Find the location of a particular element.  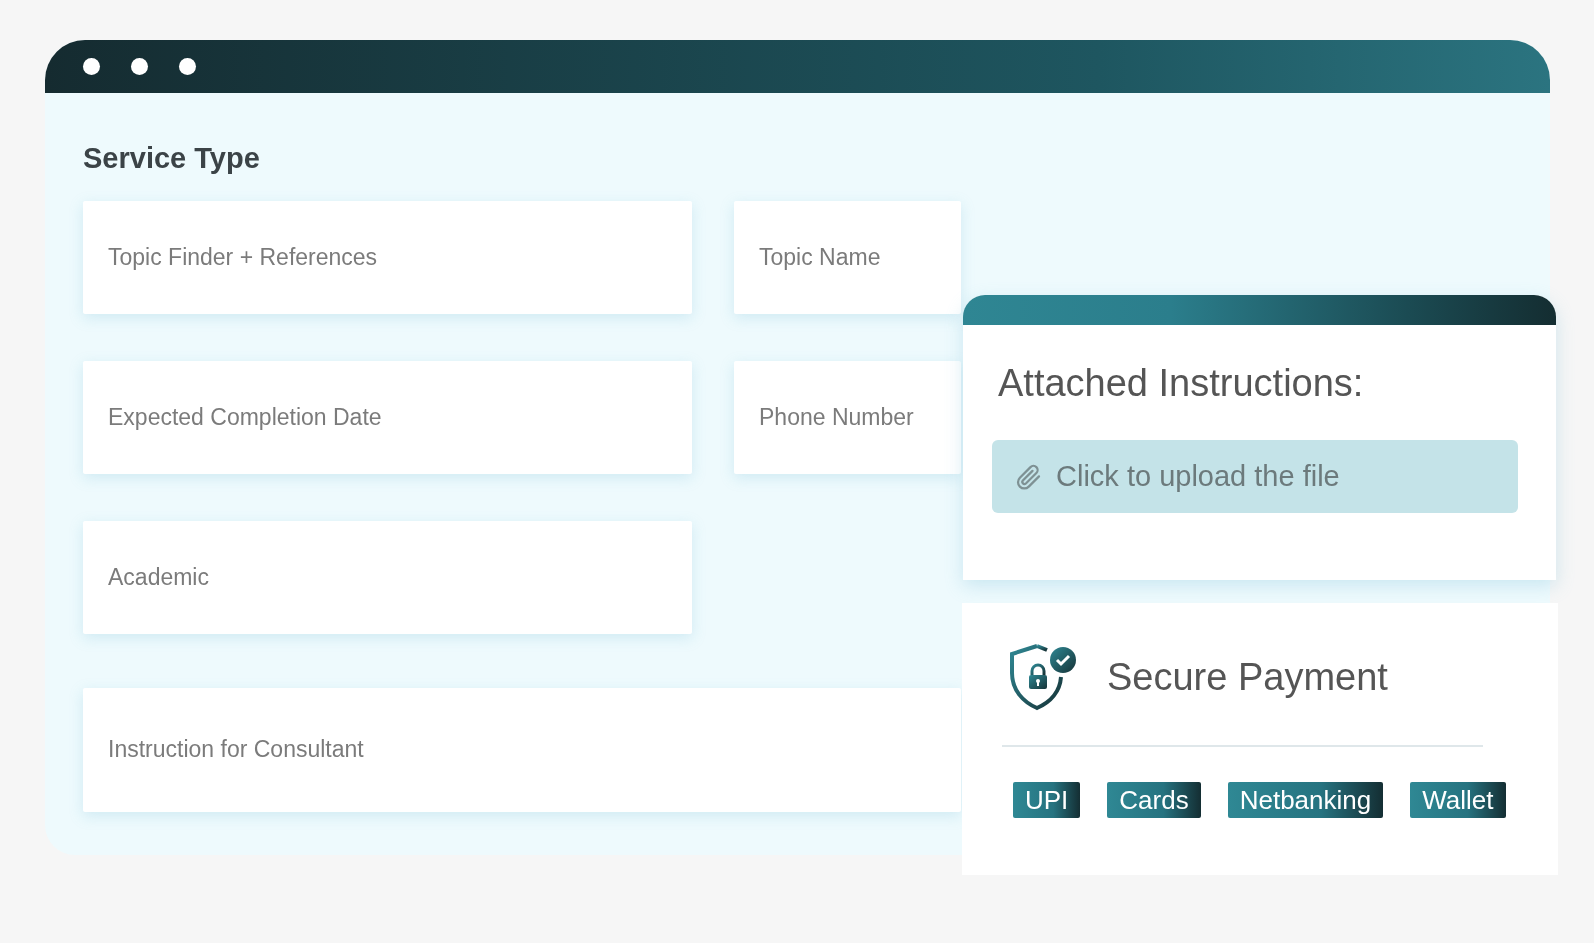

payment-method-tag: Netbanking is located at coordinates (1305, 800).